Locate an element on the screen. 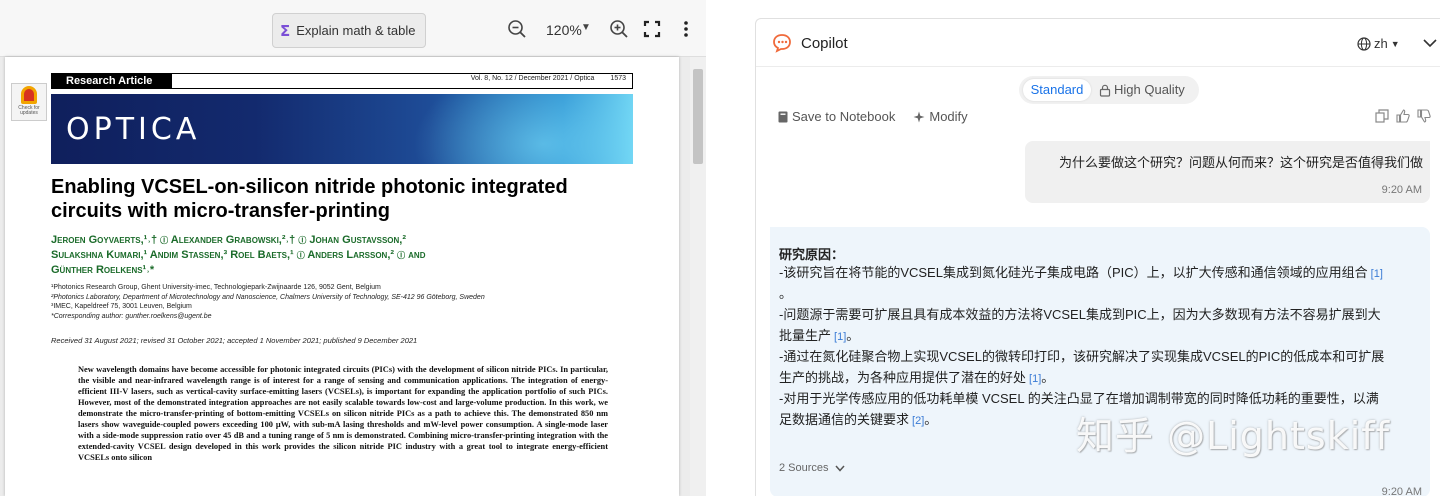  thumbs-down-icon is located at coordinates (1424, 116).